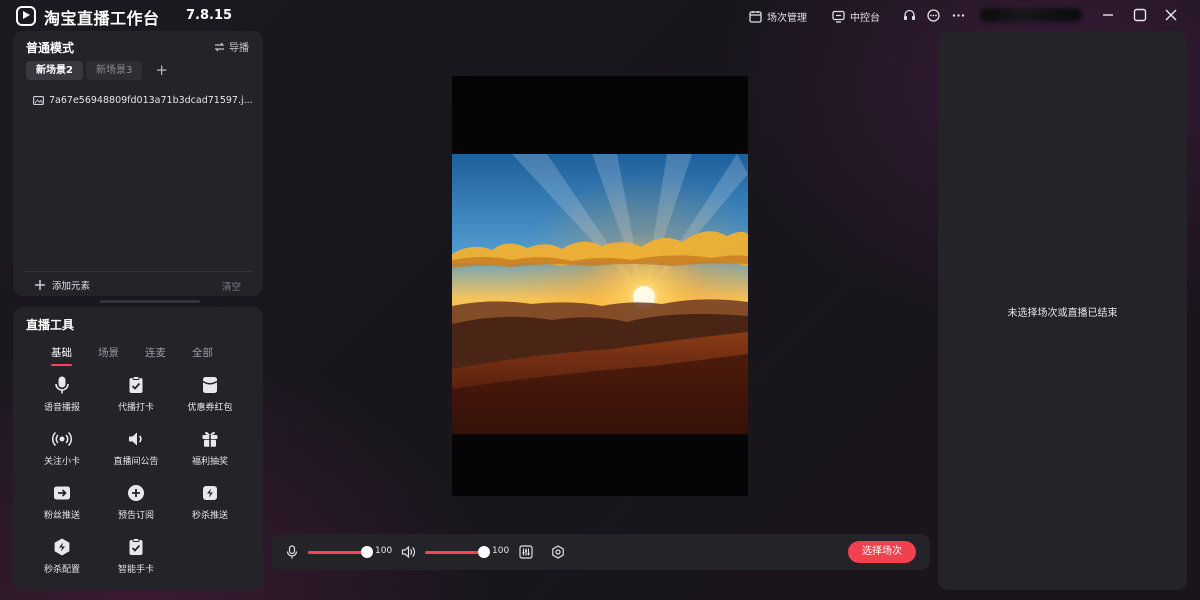 The image size is (1200, 600). Describe the element at coordinates (62, 493) in the screenshot. I see `push-arrow-icon` at that location.